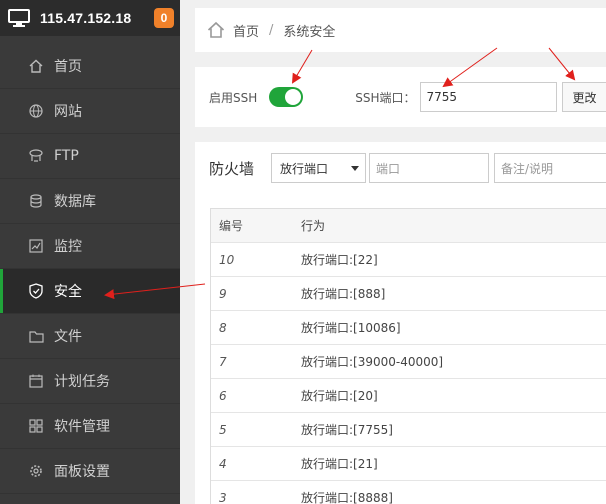 The height and width of the screenshot is (504, 606). I want to click on database-icon, so click(36, 201).